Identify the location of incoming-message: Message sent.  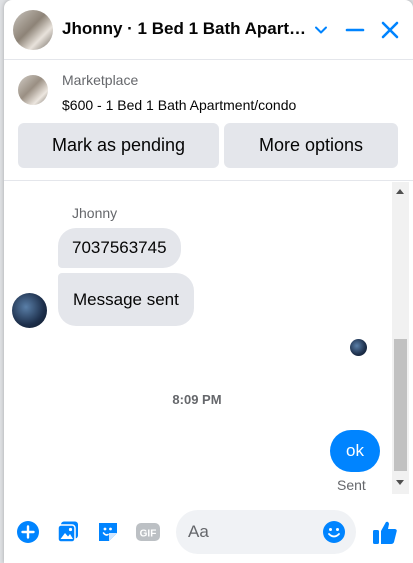
(126, 299).